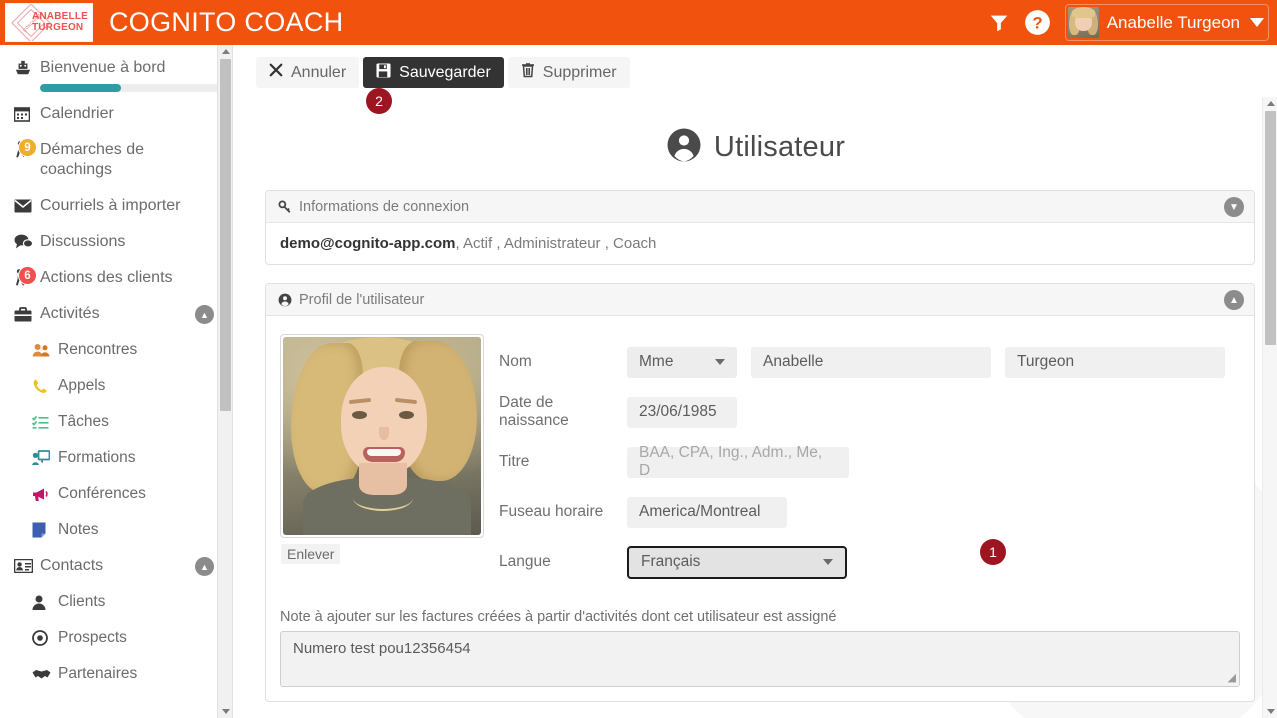  What do you see at coordinates (1037, 22) in the screenshot?
I see `help-icon: ?` at bounding box center [1037, 22].